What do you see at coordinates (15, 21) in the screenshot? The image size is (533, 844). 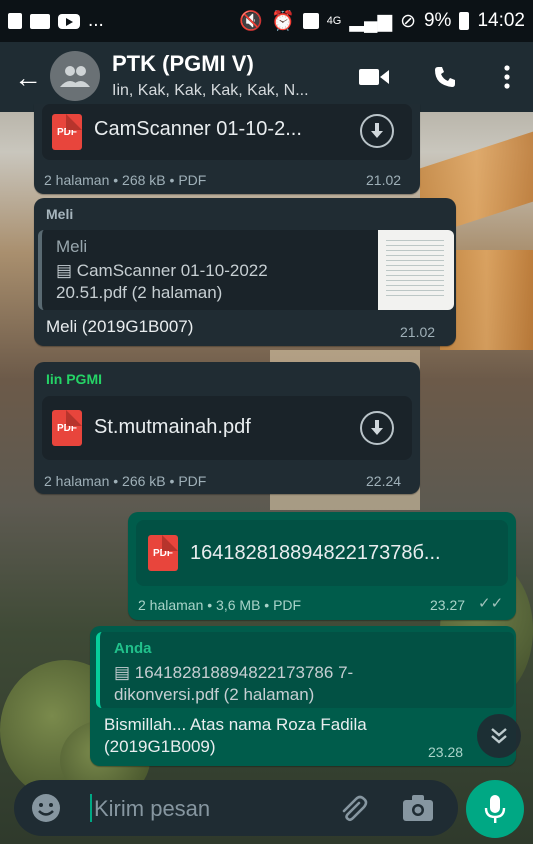 I see `notification-icon` at bounding box center [15, 21].